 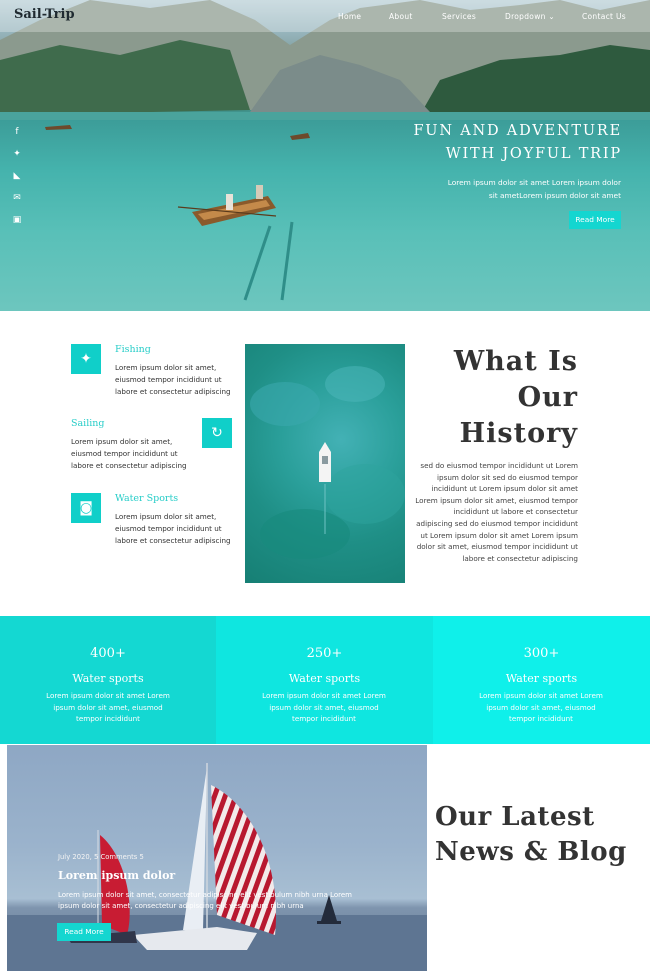 I want to click on facebook-icon: f, so click(x=17, y=133).